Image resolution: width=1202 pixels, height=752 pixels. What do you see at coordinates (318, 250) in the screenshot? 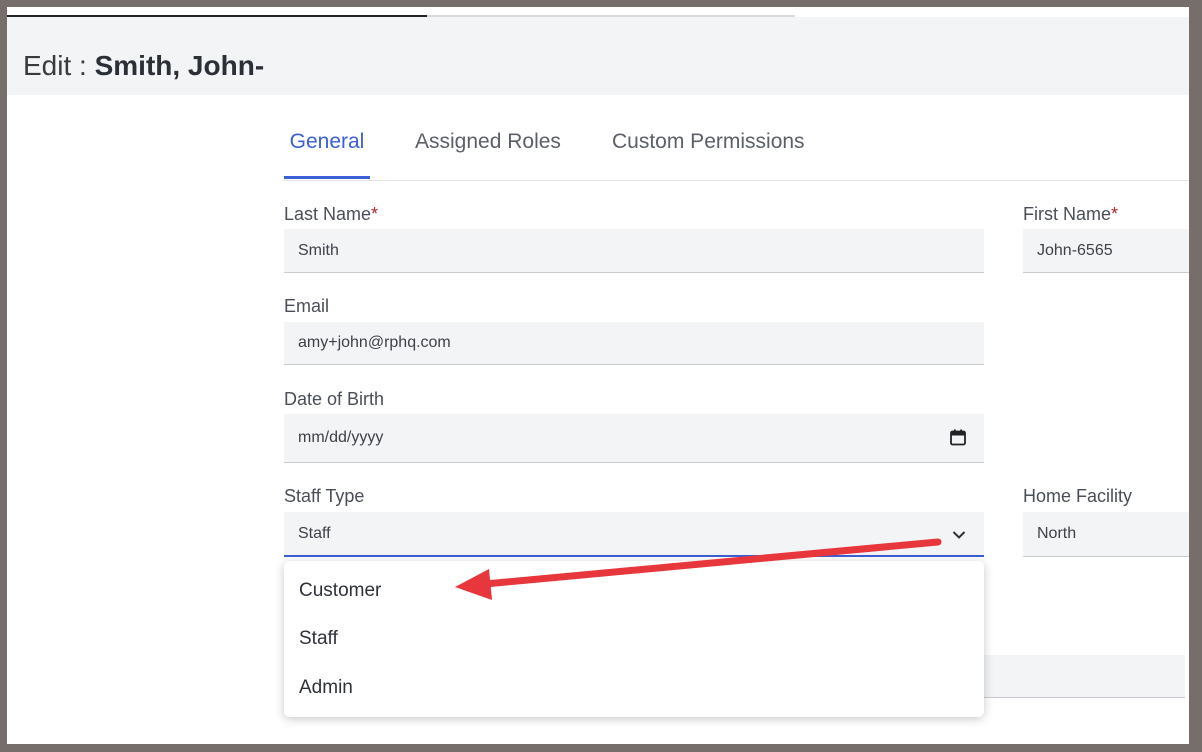
I see `last-name-value: Smith` at bounding box center [318, 250].